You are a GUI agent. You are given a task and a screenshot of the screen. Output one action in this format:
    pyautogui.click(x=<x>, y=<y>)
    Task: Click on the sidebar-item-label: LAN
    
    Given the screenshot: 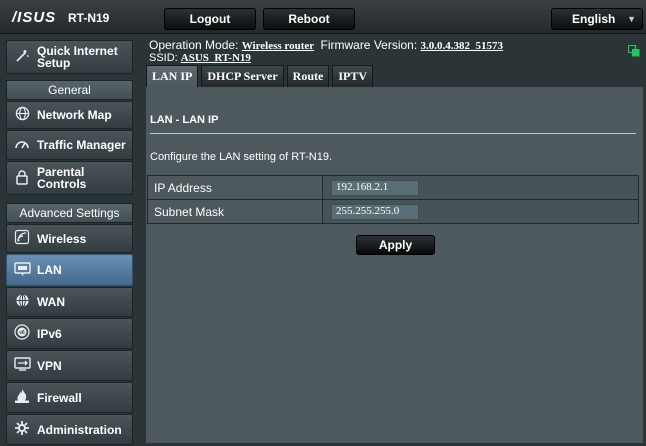 What is the action you would take?
    pyautogui.click(x=49, y=270)
    